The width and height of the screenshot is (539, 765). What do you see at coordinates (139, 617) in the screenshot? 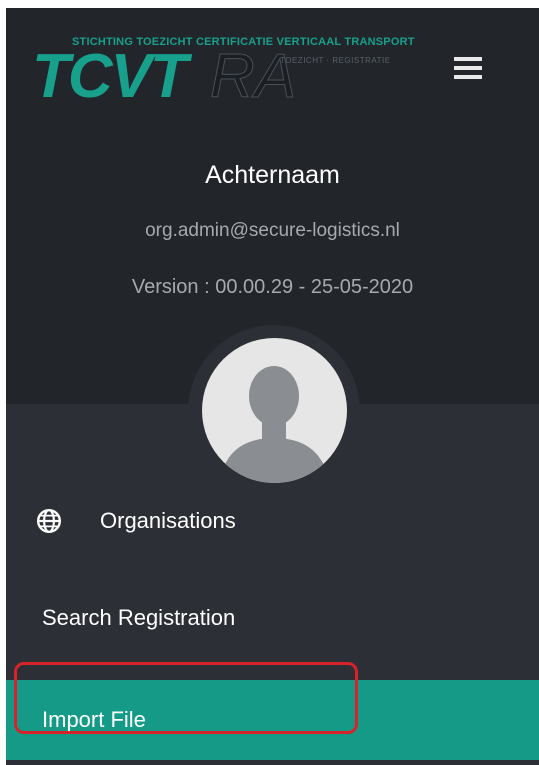
I see `sidebar-item-label: Search Registration` at bounding box center [139, 617].